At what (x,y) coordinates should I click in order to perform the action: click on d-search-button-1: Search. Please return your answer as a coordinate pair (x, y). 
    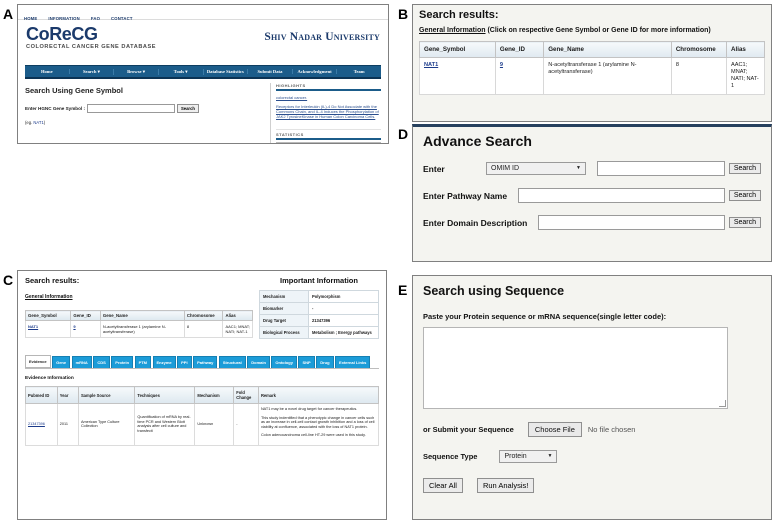
    Looking at the image, I should click on (744, 168).